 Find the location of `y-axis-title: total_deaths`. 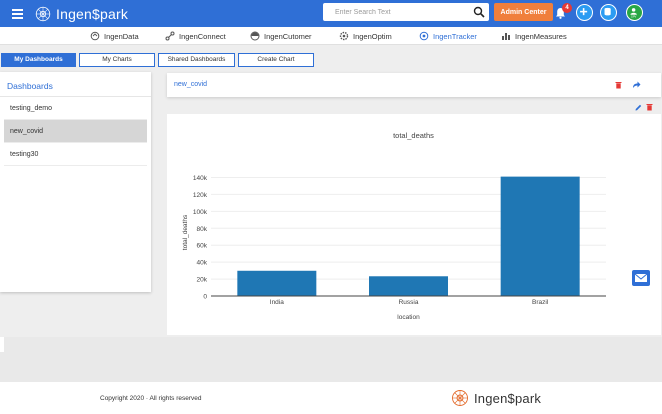

y-axis-title: total_deaths is located at coordinates (185, 232).